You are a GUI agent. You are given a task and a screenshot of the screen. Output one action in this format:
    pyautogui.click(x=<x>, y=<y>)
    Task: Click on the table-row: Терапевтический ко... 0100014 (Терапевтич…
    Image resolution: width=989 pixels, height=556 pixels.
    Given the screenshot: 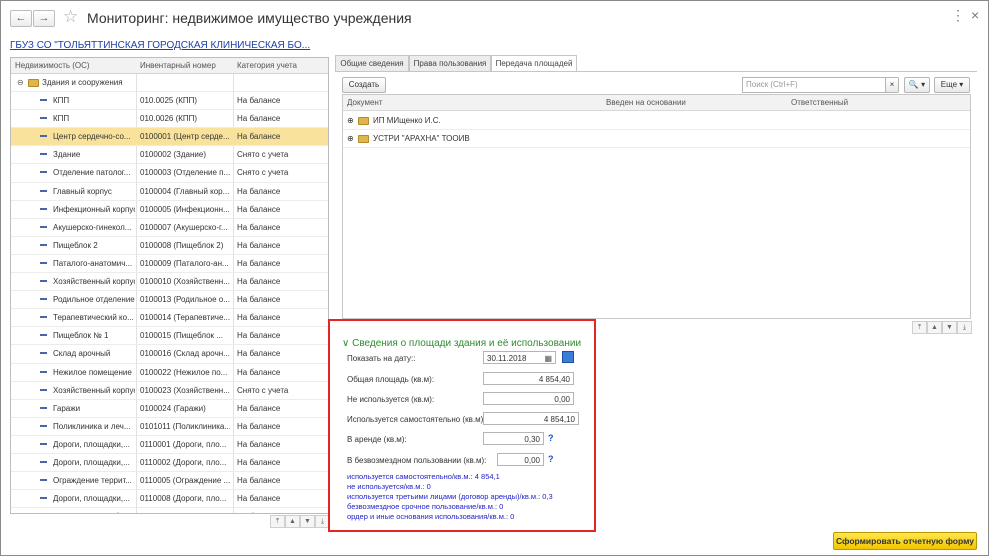 What is the action you would take?
    pyautogui.click(x=169, y=318)
    